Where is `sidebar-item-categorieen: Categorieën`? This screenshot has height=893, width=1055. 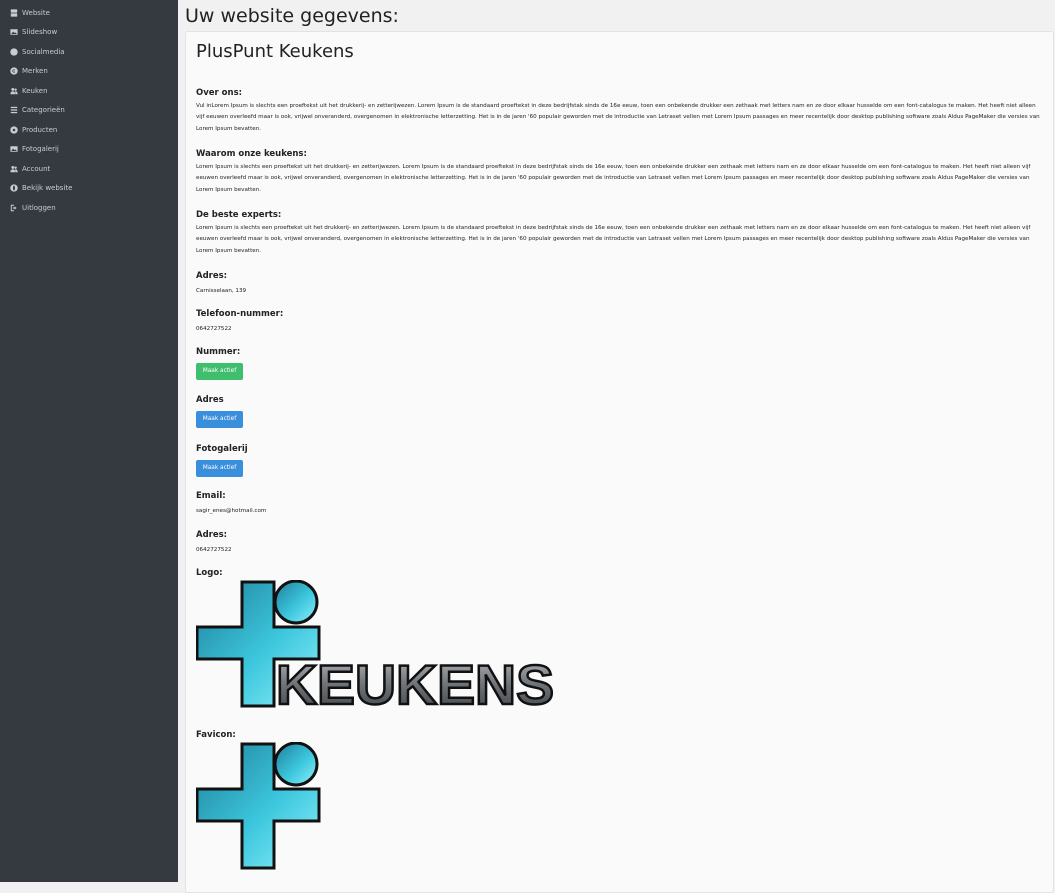
sidebar-item-categorieen: Categorieën is located at coordinates (89, 111).